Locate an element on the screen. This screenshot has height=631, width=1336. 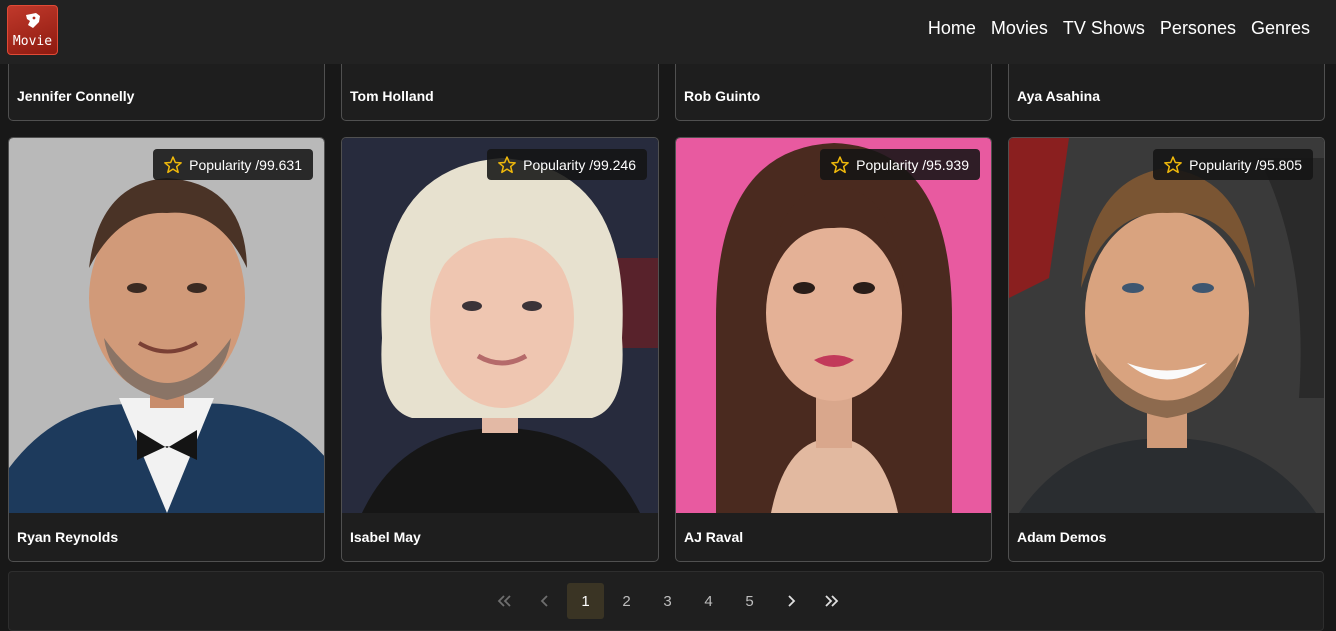
popularity-badge: Popularity /99.631 is located at coordinates (233, 164).